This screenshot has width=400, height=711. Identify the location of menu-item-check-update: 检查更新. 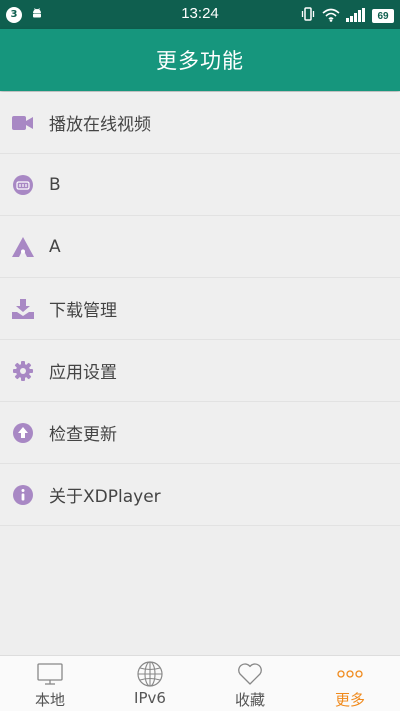
(200, 433).